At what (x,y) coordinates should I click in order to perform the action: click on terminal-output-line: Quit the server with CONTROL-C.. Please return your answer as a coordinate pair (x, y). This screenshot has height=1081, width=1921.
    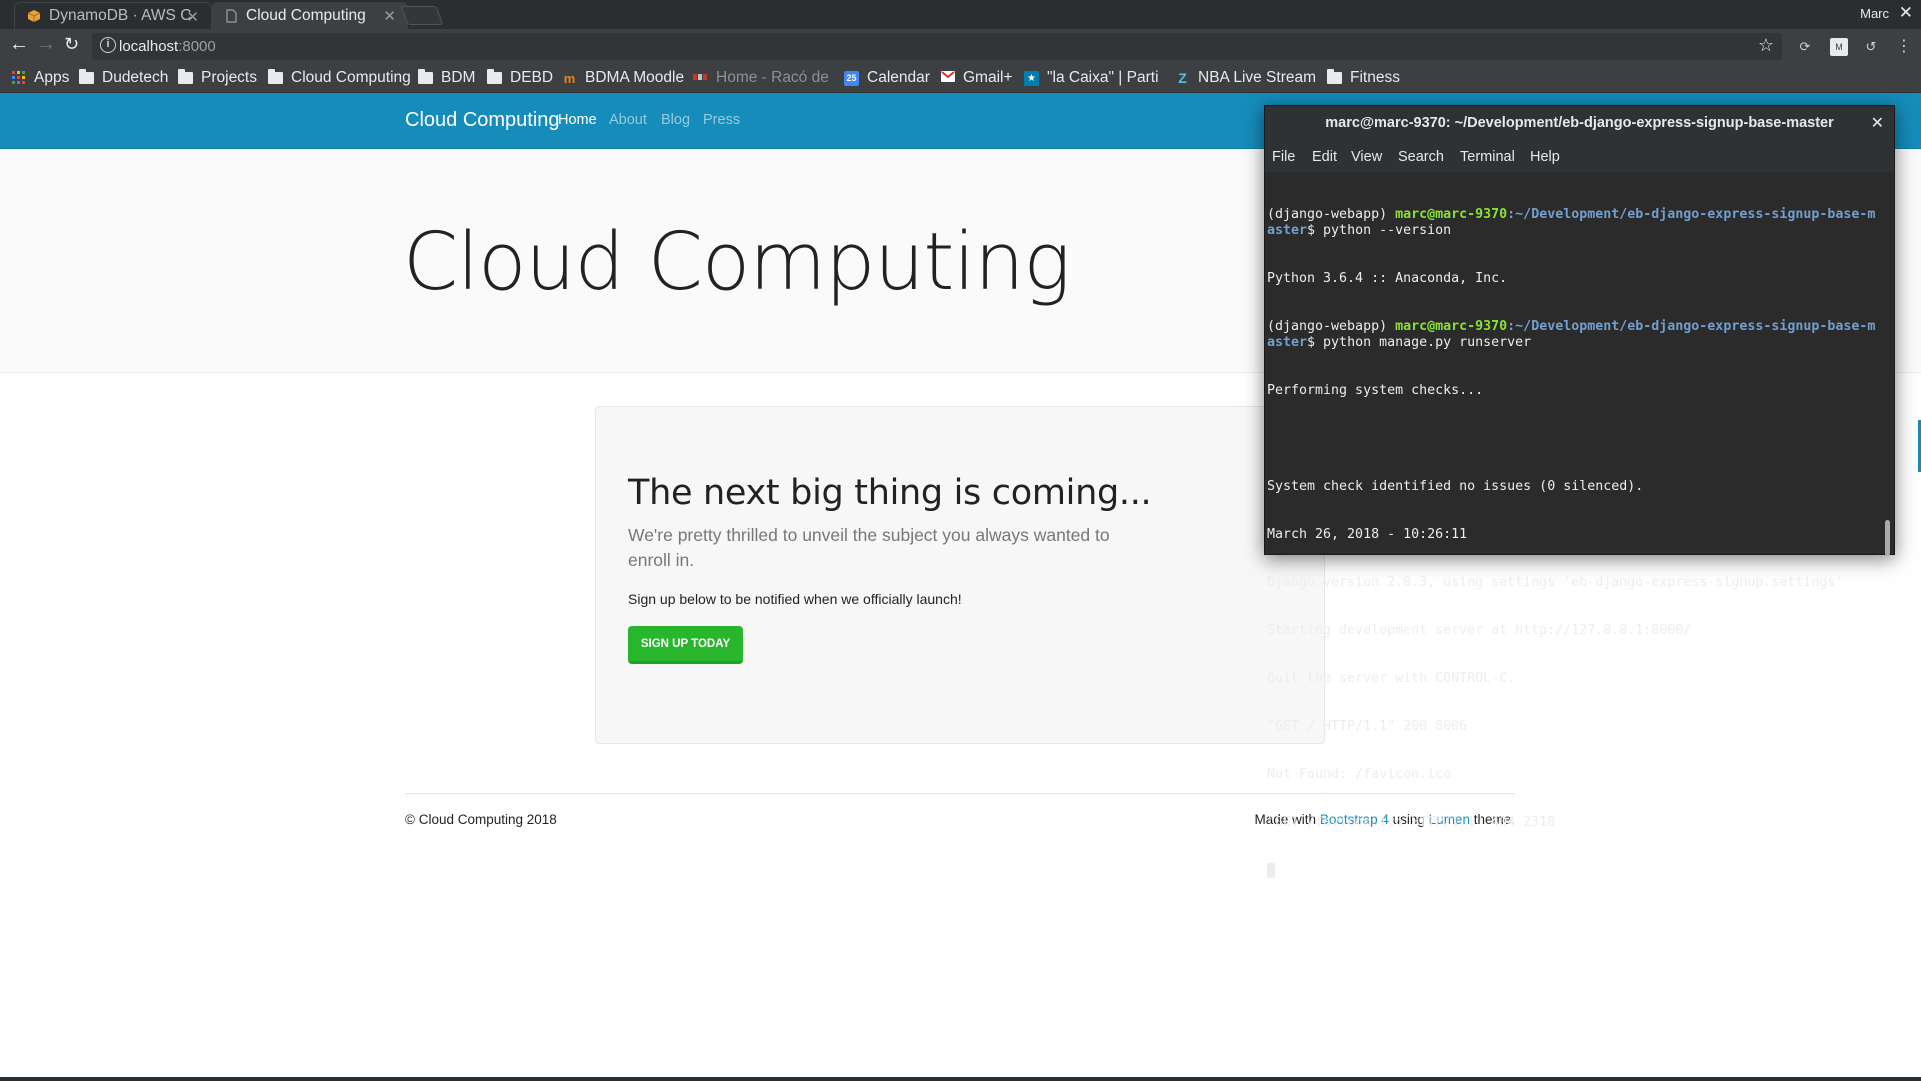
    Looking at the image, I should click on (1391, 678).